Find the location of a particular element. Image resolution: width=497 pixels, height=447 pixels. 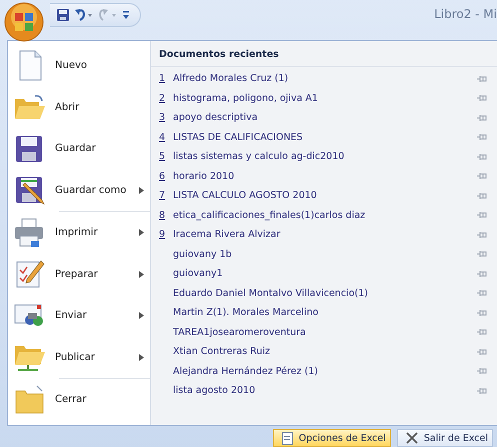

recent-document: guiovany 1b is located at coordinates (324, 254).